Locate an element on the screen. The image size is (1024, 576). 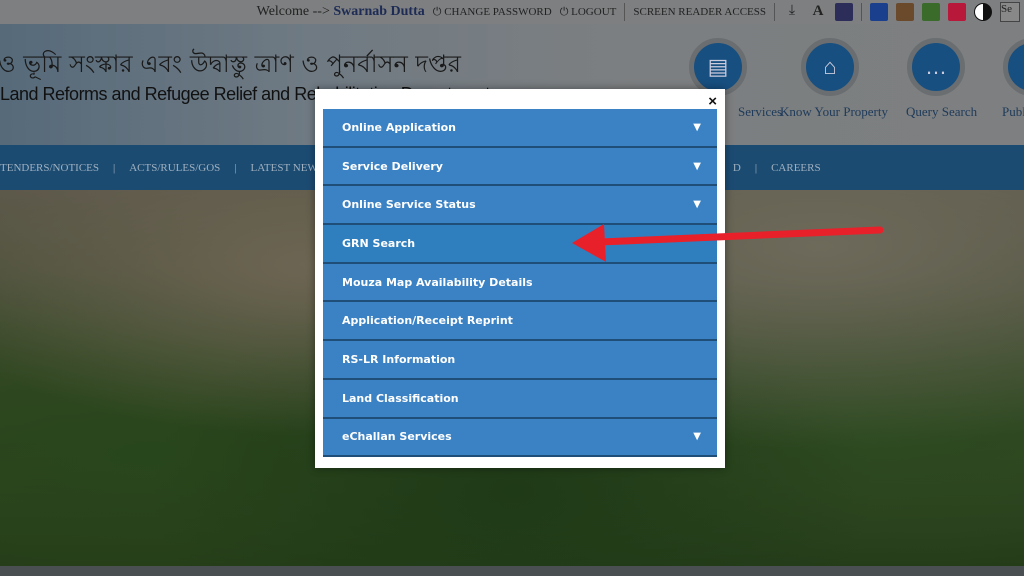
arrow-shaft is located at coordinates (740, 236).